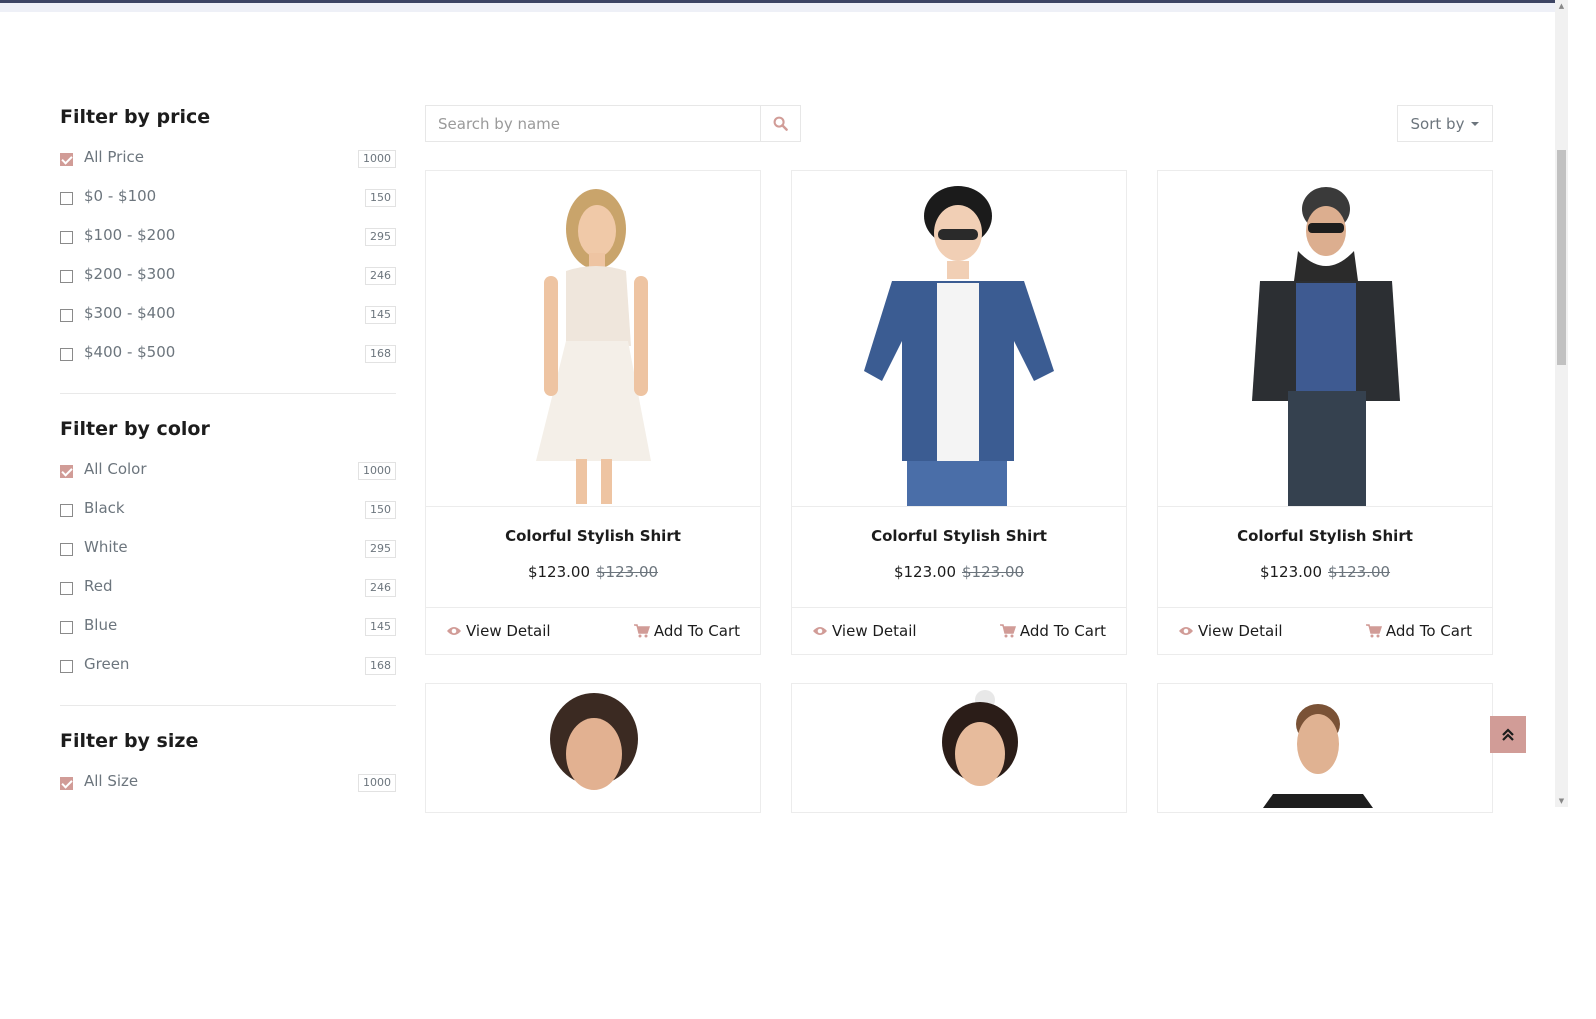  Describe the element at coordinates (593, 346) in the screenshot. I see `woman-white-dress-image` at that location.